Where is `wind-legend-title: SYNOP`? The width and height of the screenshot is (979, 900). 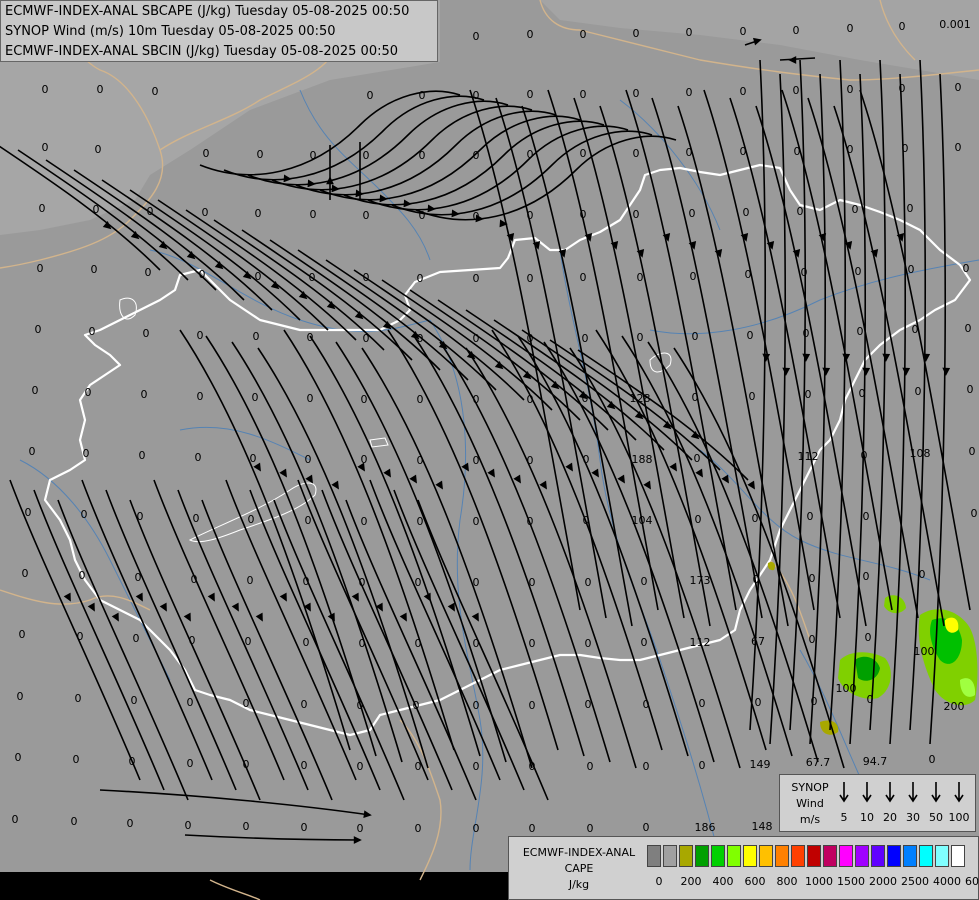 wind-legend-title: SYNOP is located at coordinates (810, 787).